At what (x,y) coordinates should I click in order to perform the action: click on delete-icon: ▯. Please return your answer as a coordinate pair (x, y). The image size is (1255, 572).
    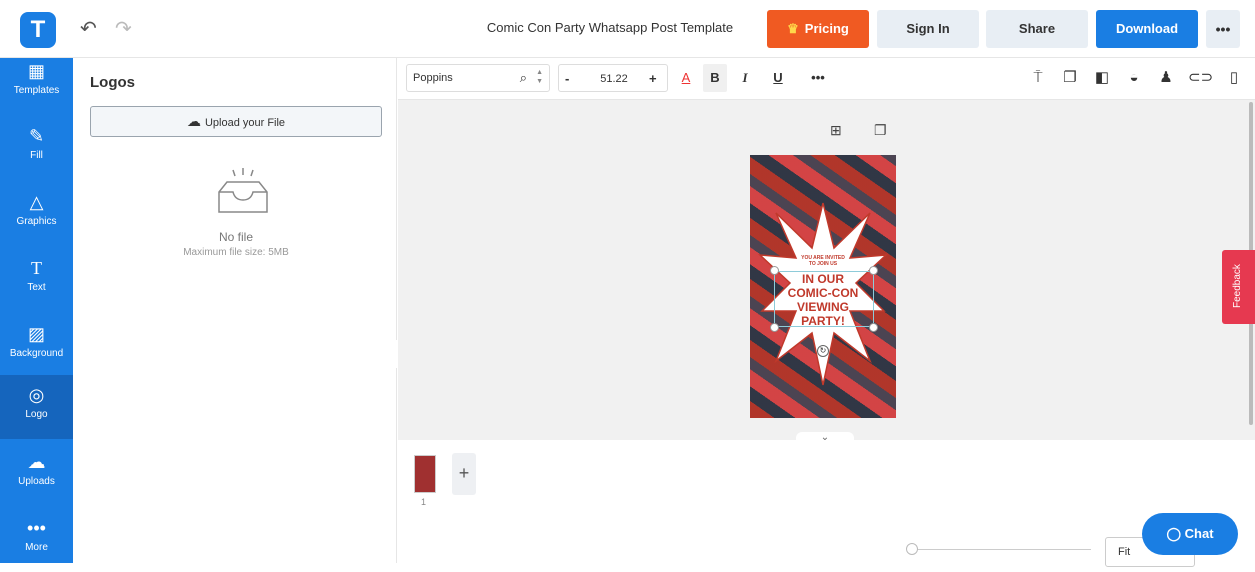
    Looking at the image, I should click on (1234, 78).